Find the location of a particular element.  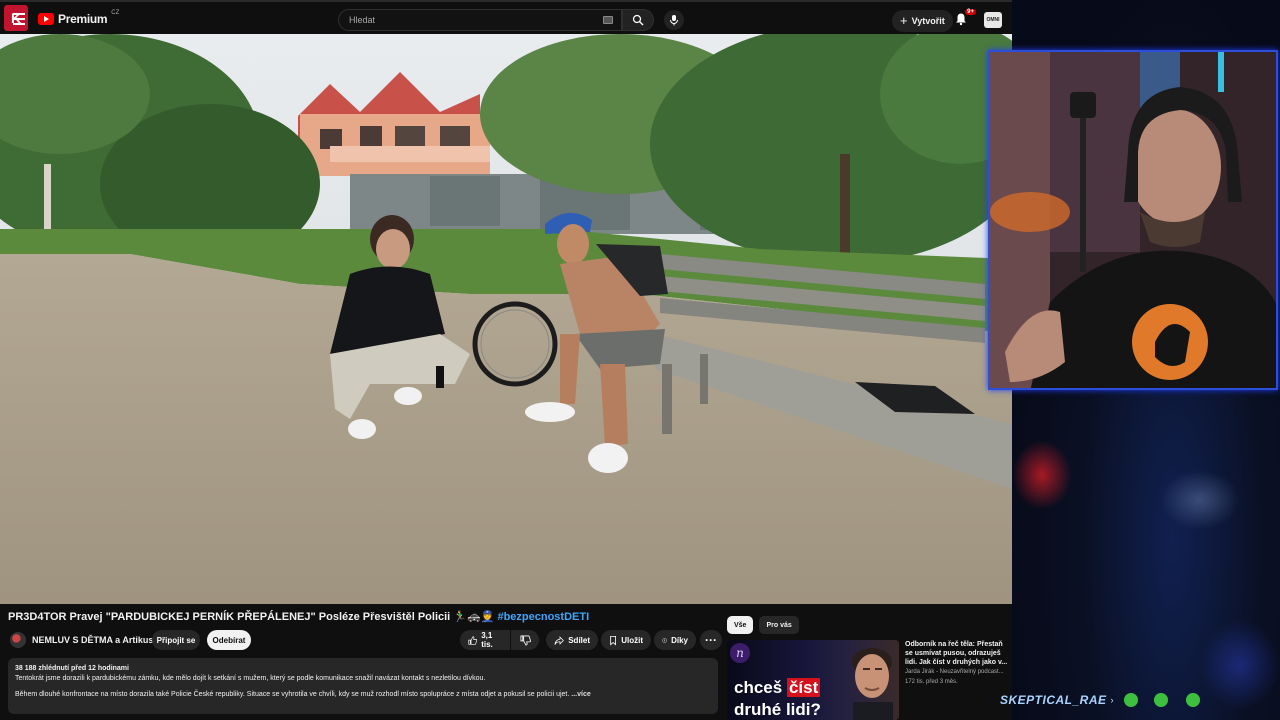

search-icon is located at coordinates (638, 20).